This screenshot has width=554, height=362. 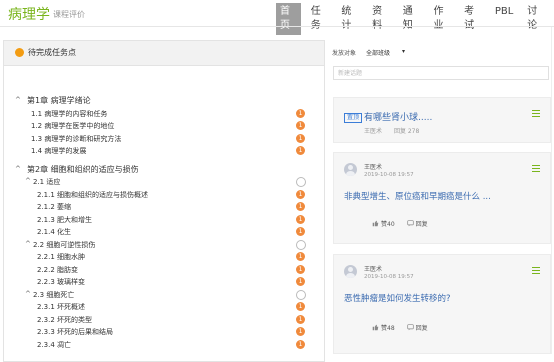 What do you see at coordinates (163, 307) in the screenshot?
I see `task-row: 2.3.1 坏死概述 1` at bounding box center [163, 307].